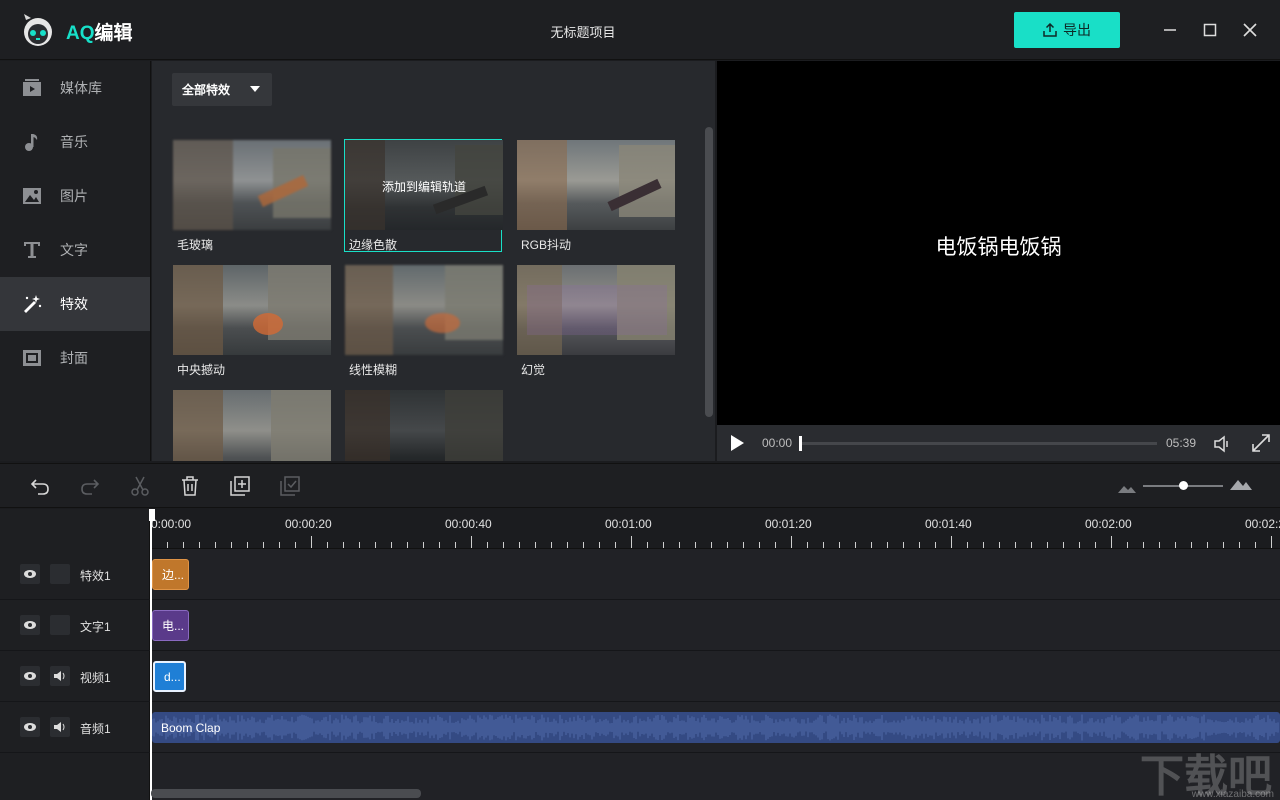 The width and height of the screenshot is (1280, 800). I want to click on sidebar-item-label: 媒体库, so click(81, 88).